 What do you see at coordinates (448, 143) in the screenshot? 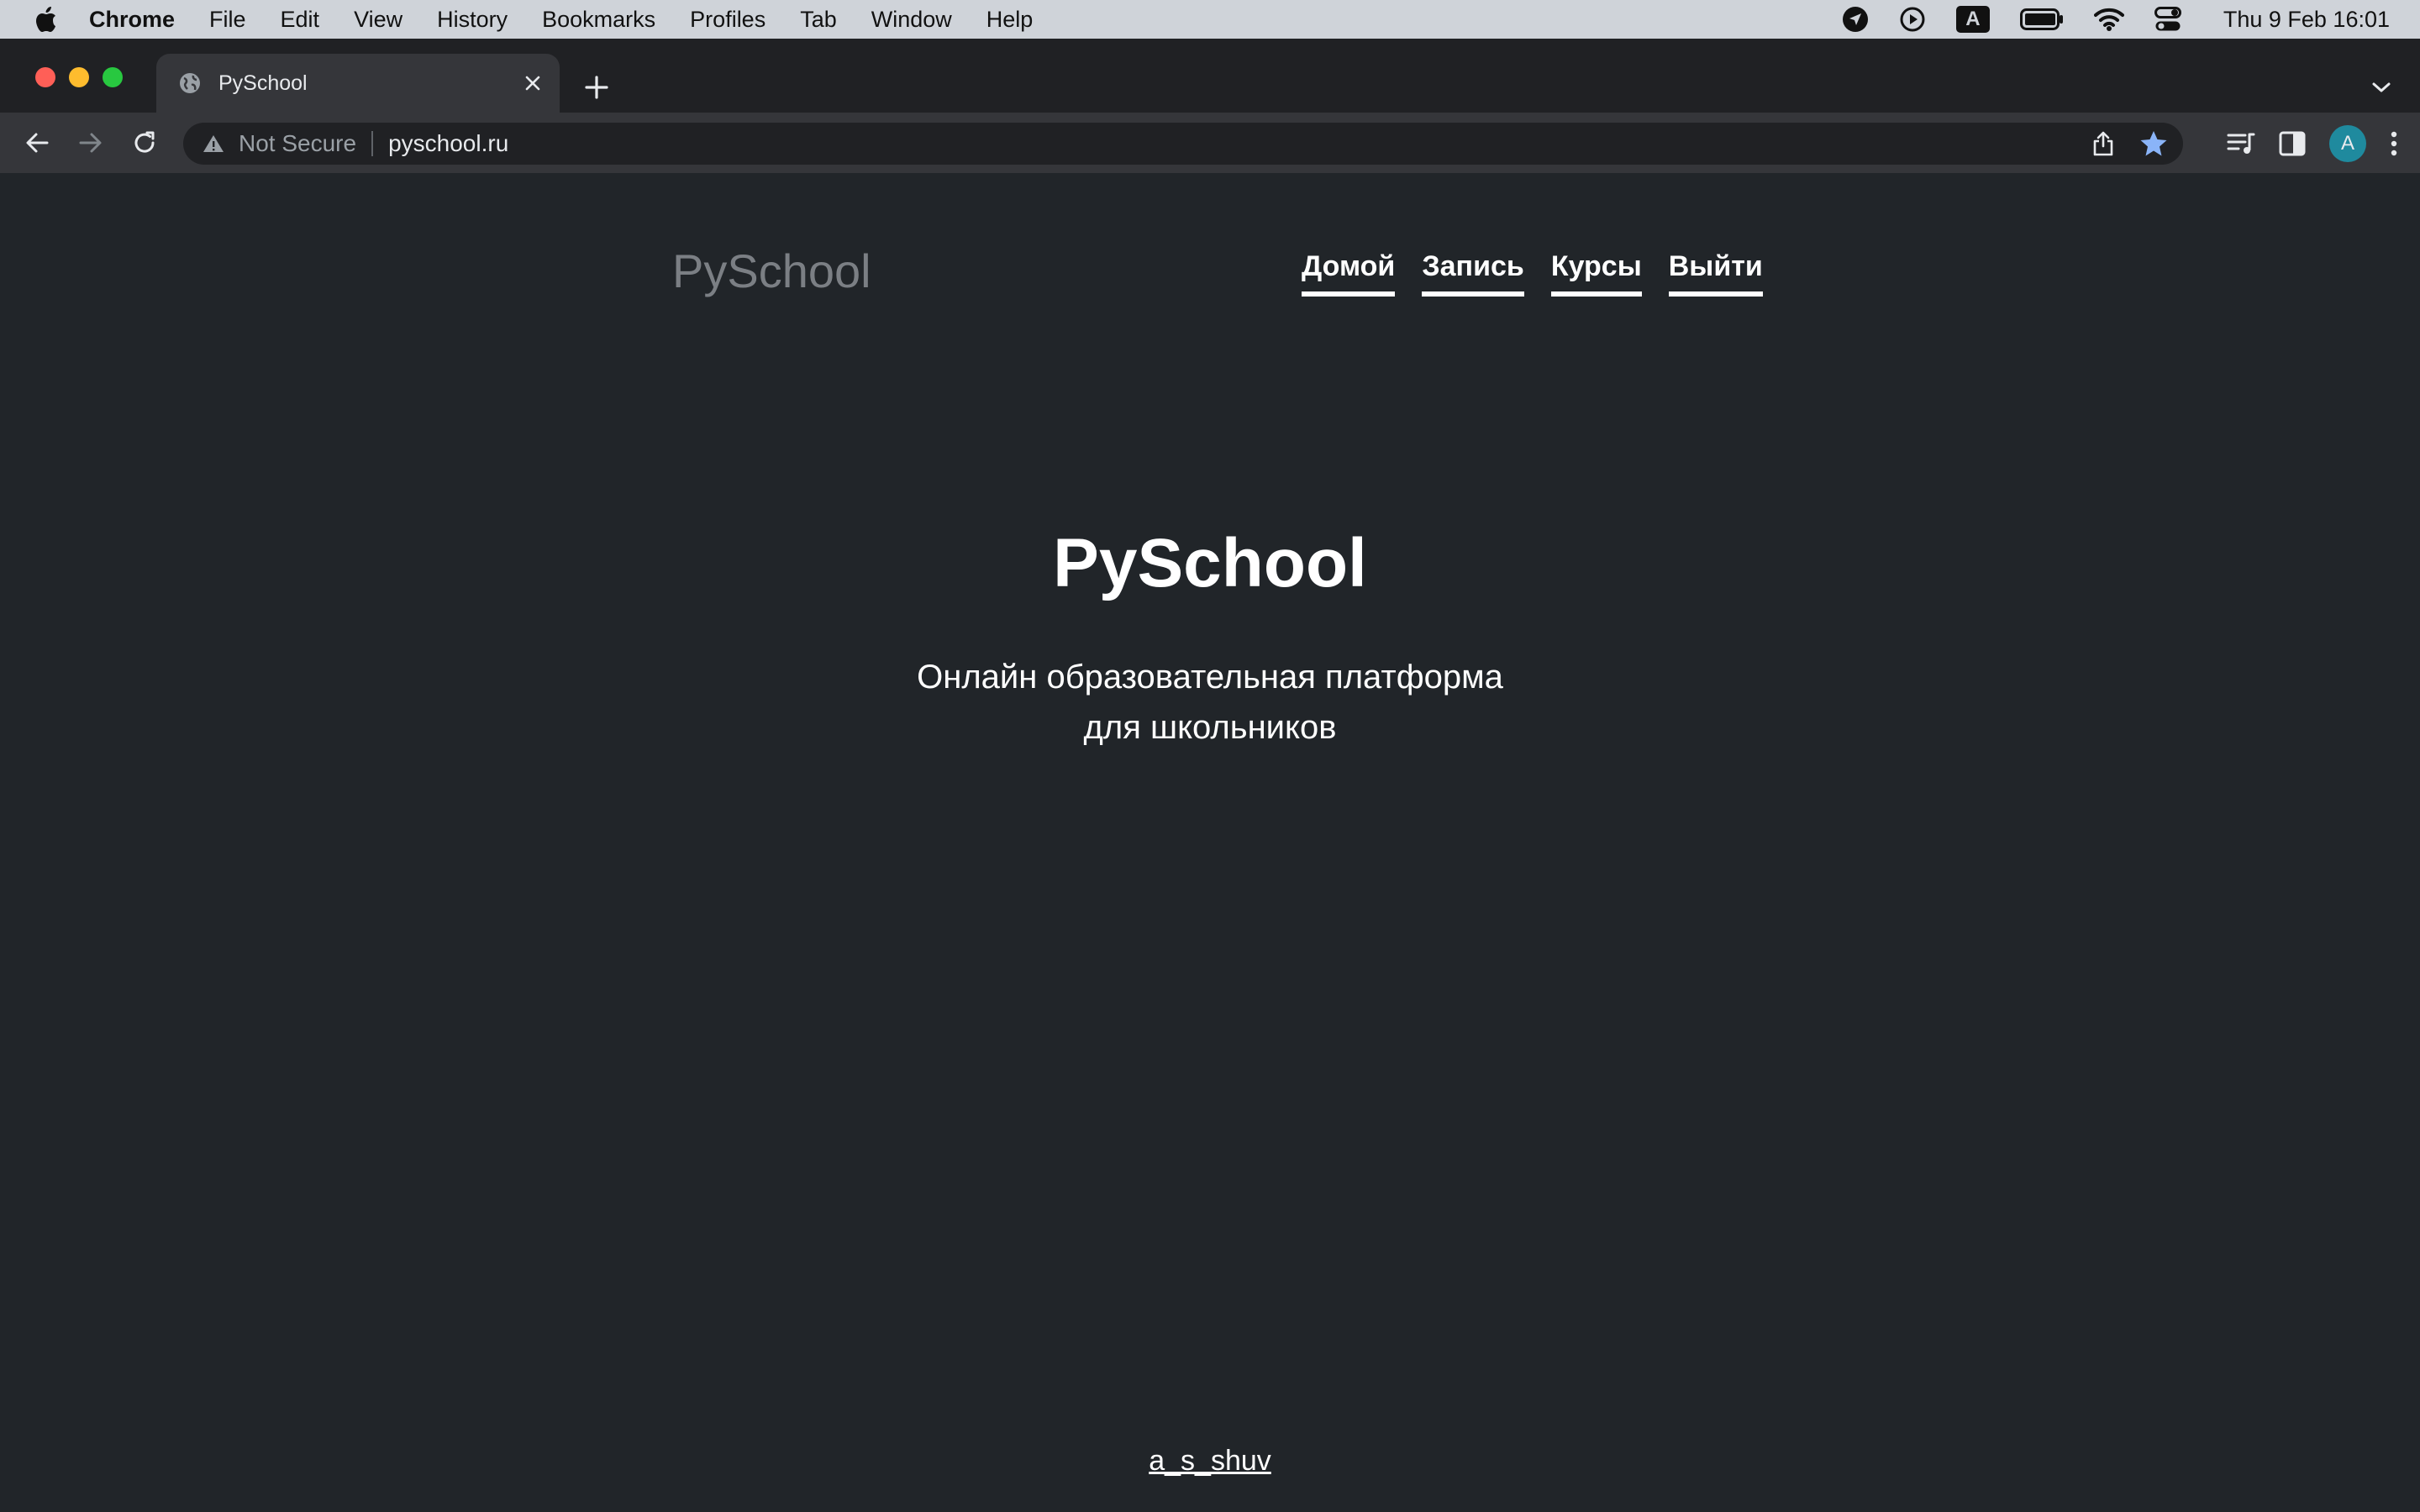
I see `url-text: pyschool.ru` at bounding box center [448, 143].